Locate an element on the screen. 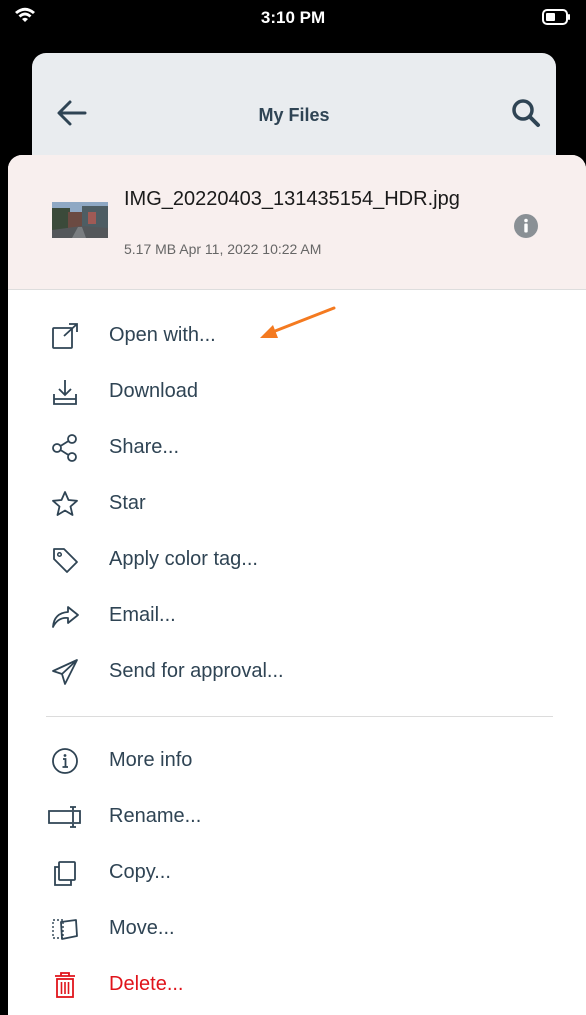  page-title: My Files is located at coordinates (294, 115).